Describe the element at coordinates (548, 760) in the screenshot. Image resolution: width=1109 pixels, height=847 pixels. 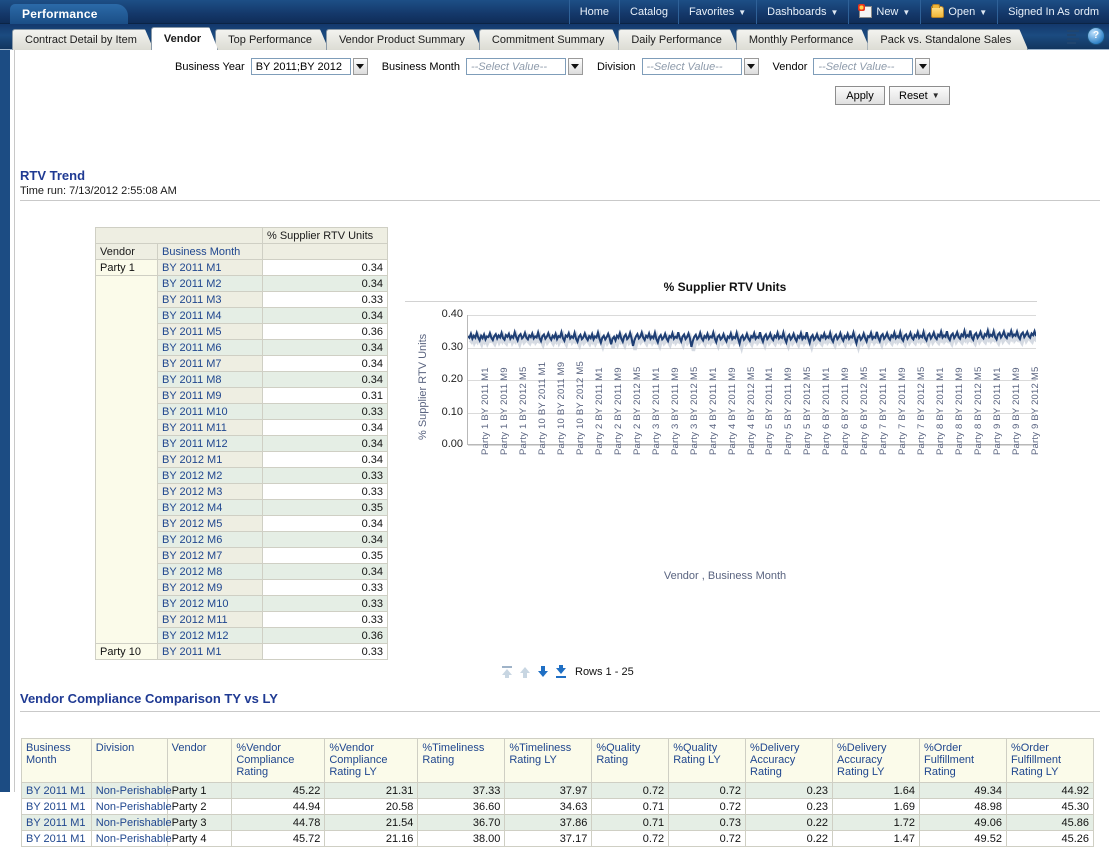
I see `column-header: %Timeliness Rating LY` at that location.